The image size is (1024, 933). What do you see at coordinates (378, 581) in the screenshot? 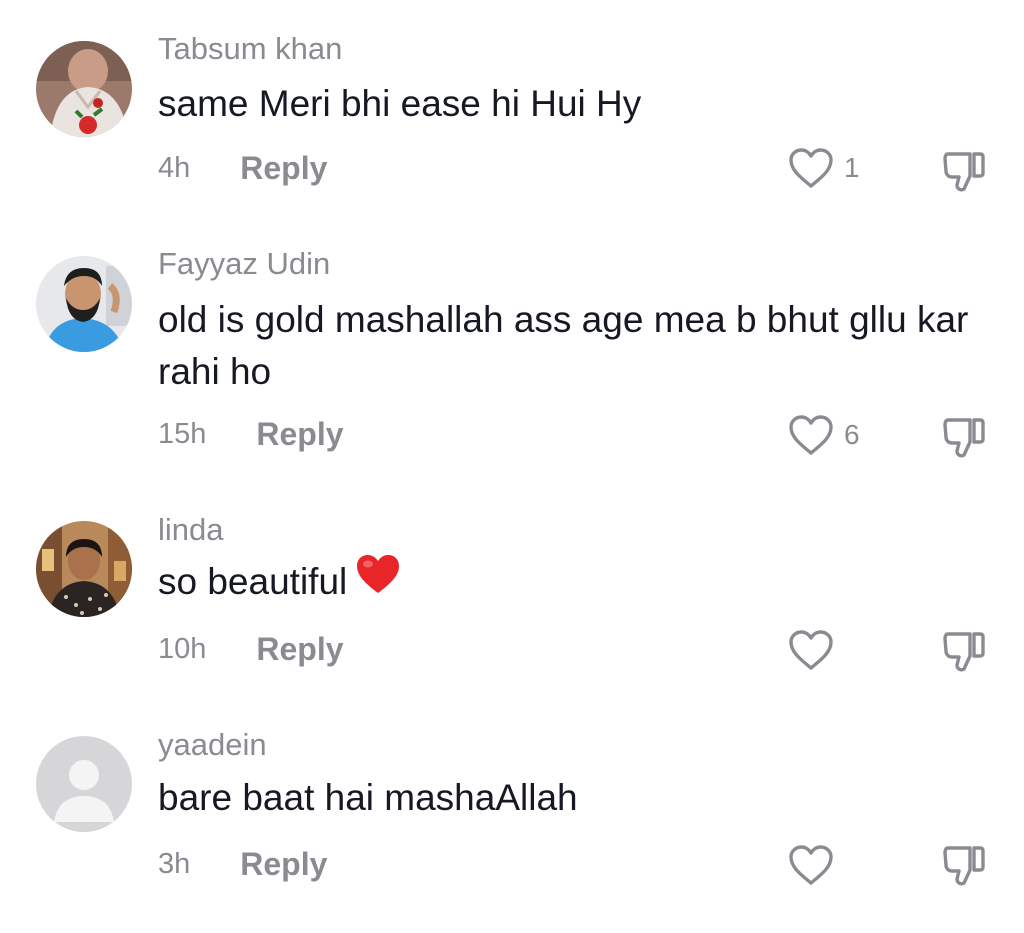
I see `red-heart-emoji` at bounding box center [378, 581].